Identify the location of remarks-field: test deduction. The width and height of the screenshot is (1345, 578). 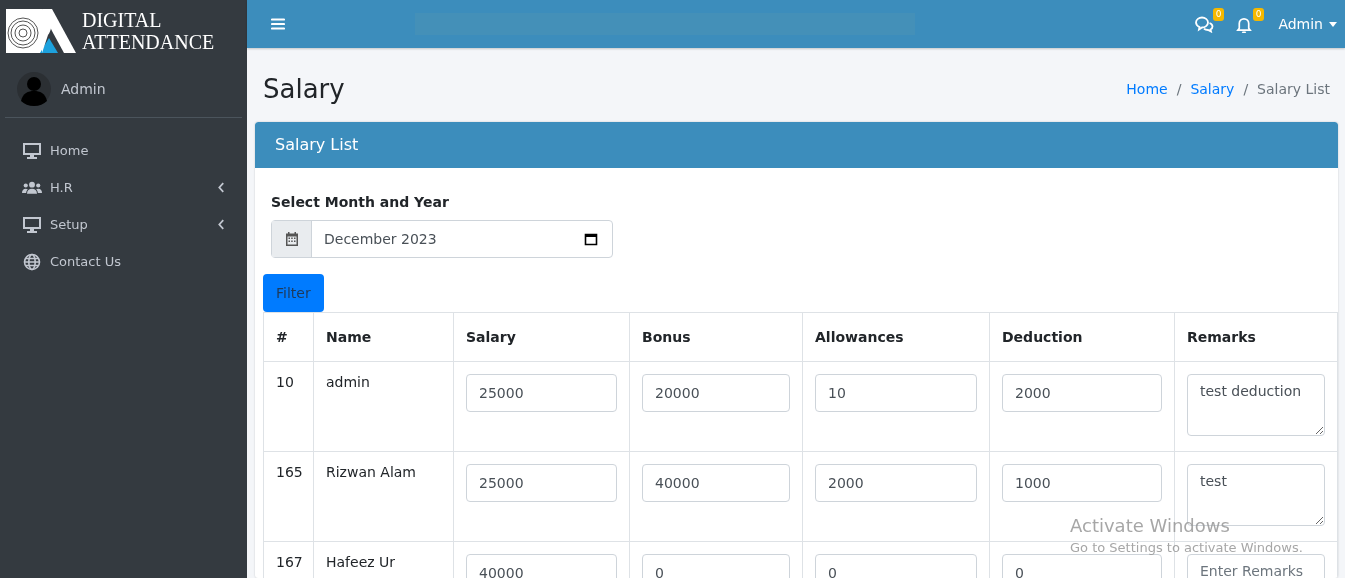
(1256, 405).